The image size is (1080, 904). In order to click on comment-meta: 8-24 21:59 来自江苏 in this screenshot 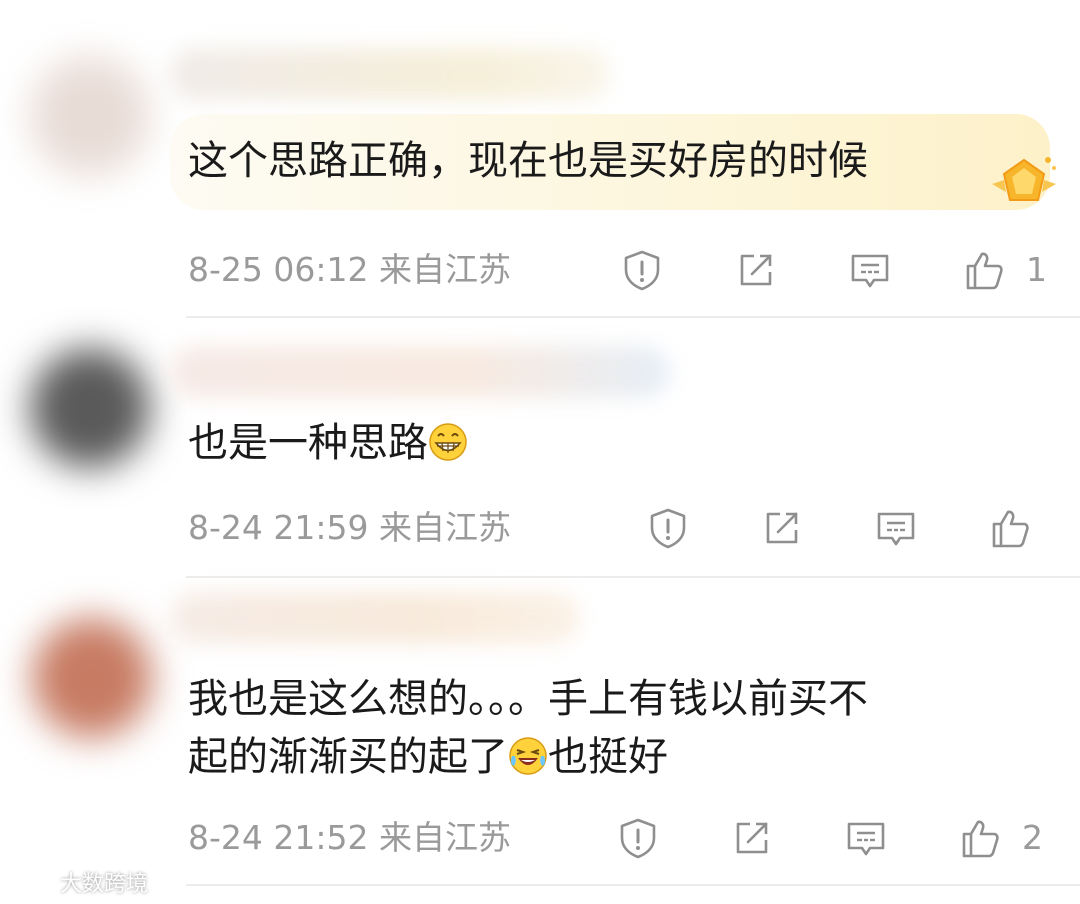, I will do `click(628, 528)`.